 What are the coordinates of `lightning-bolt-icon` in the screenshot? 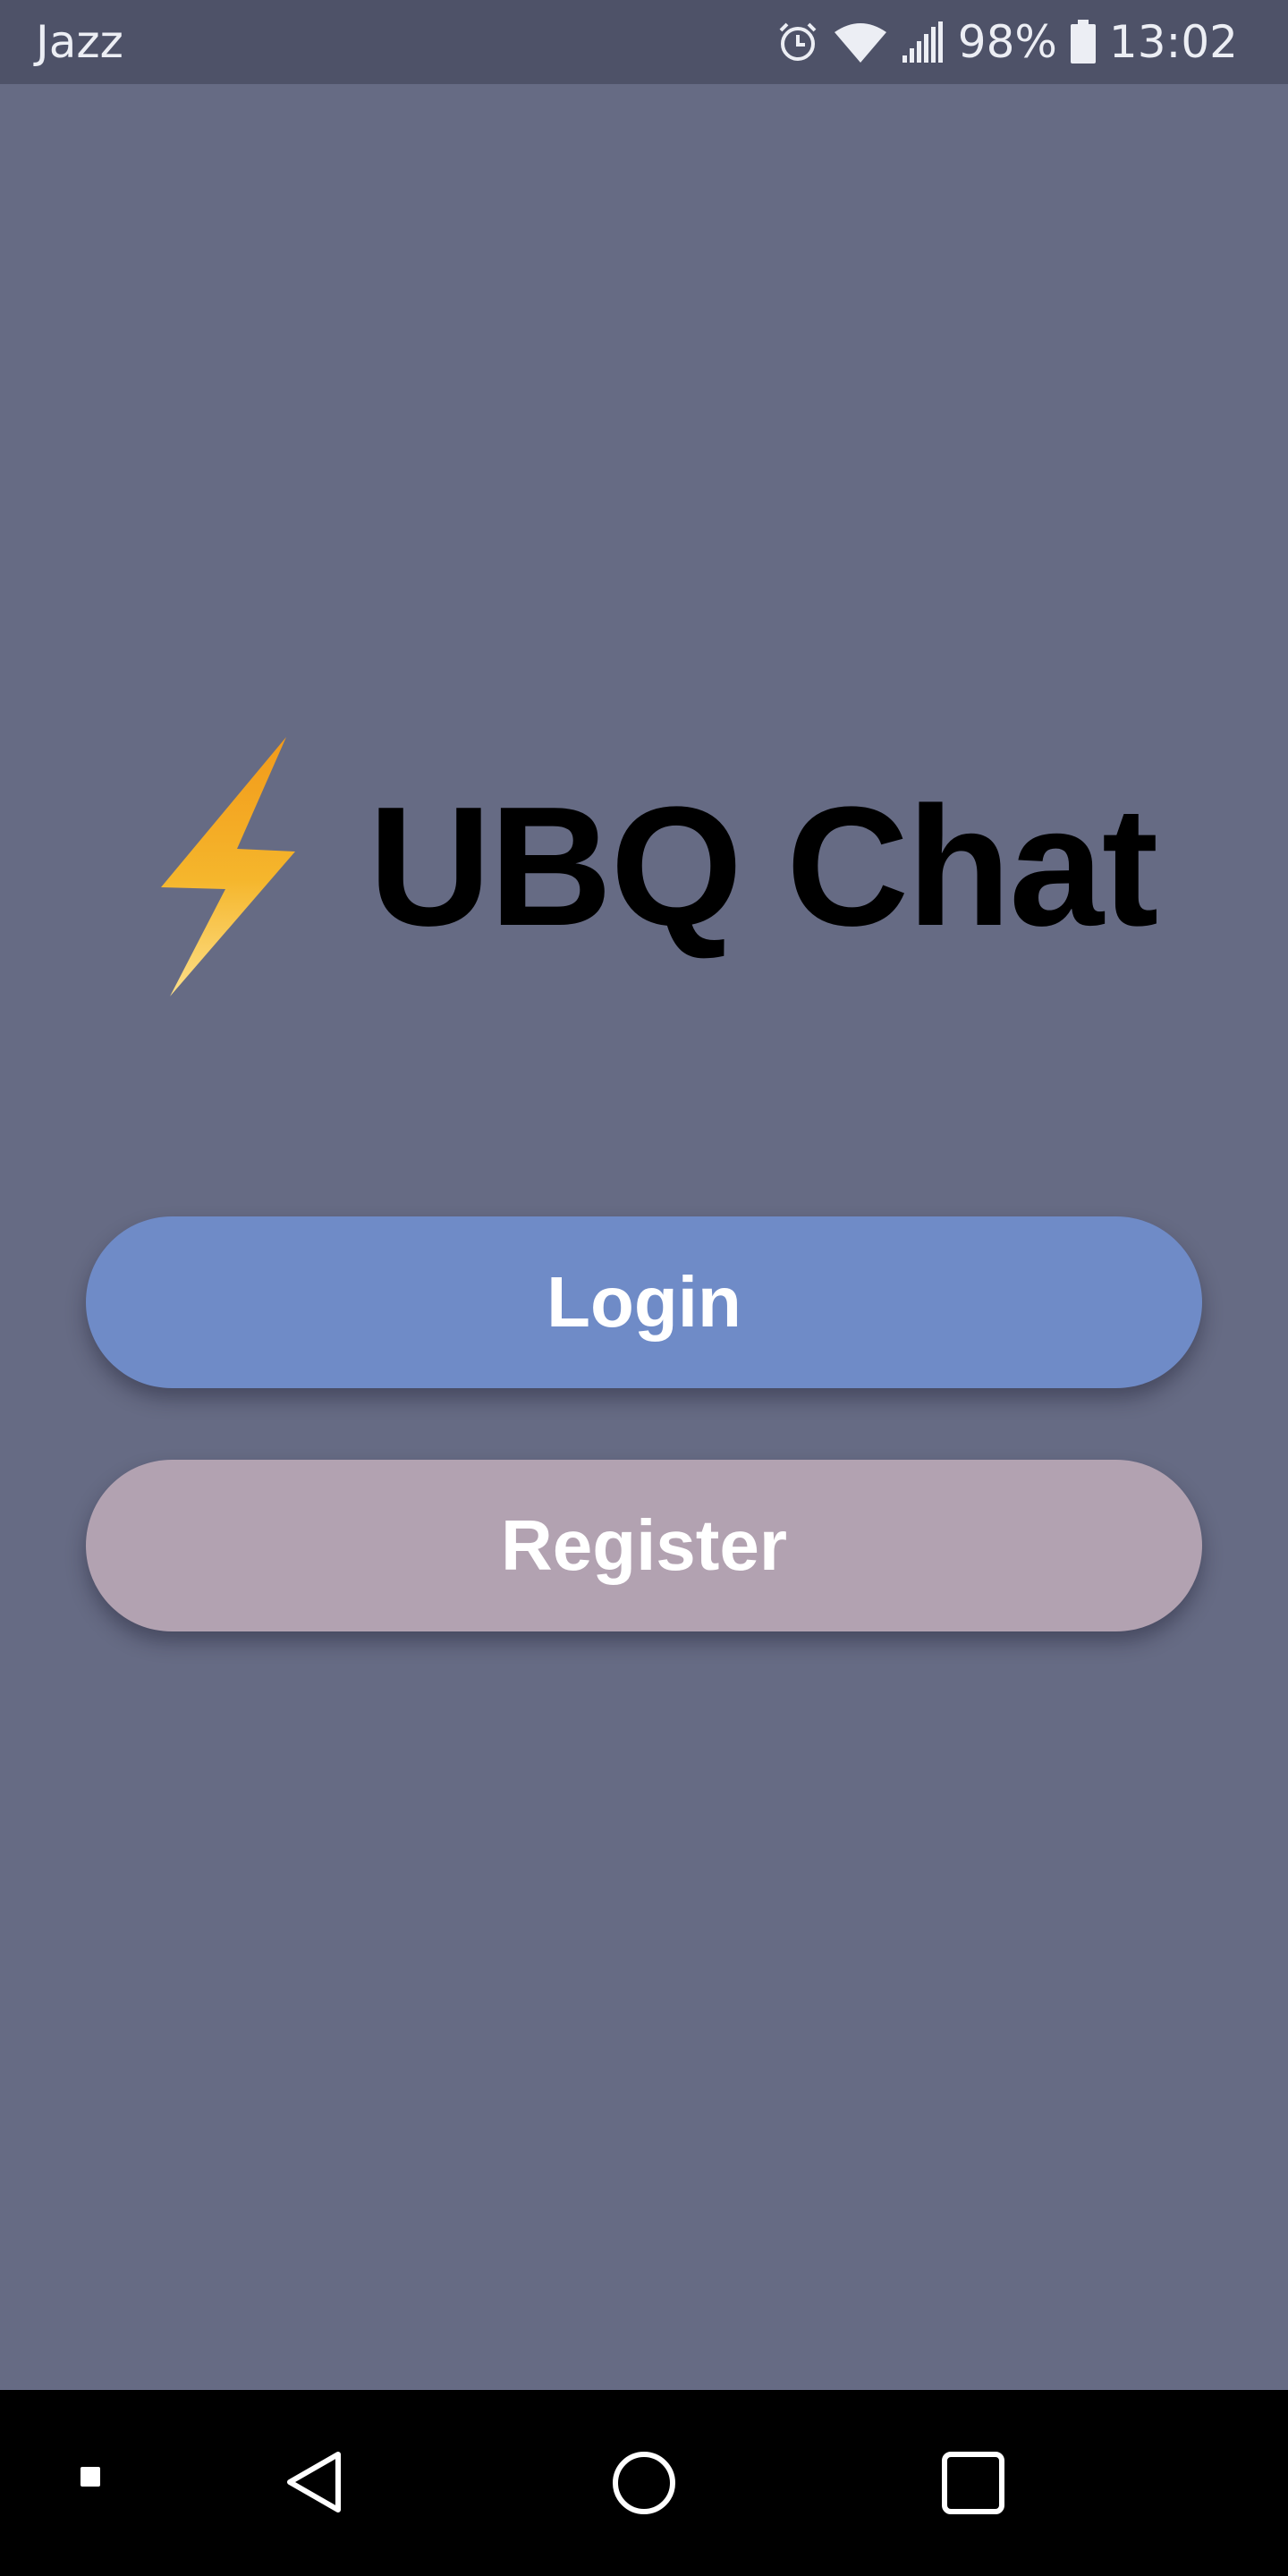 It's located at (228, 866).